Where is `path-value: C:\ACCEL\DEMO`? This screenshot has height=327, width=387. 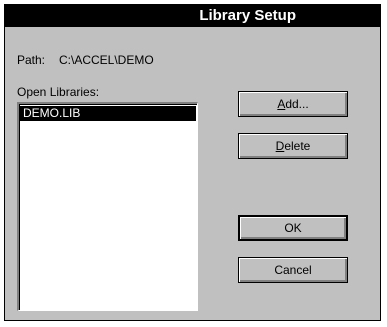 path-value: C:\ACCEL\DEMO is located at coordinates (106, 60).